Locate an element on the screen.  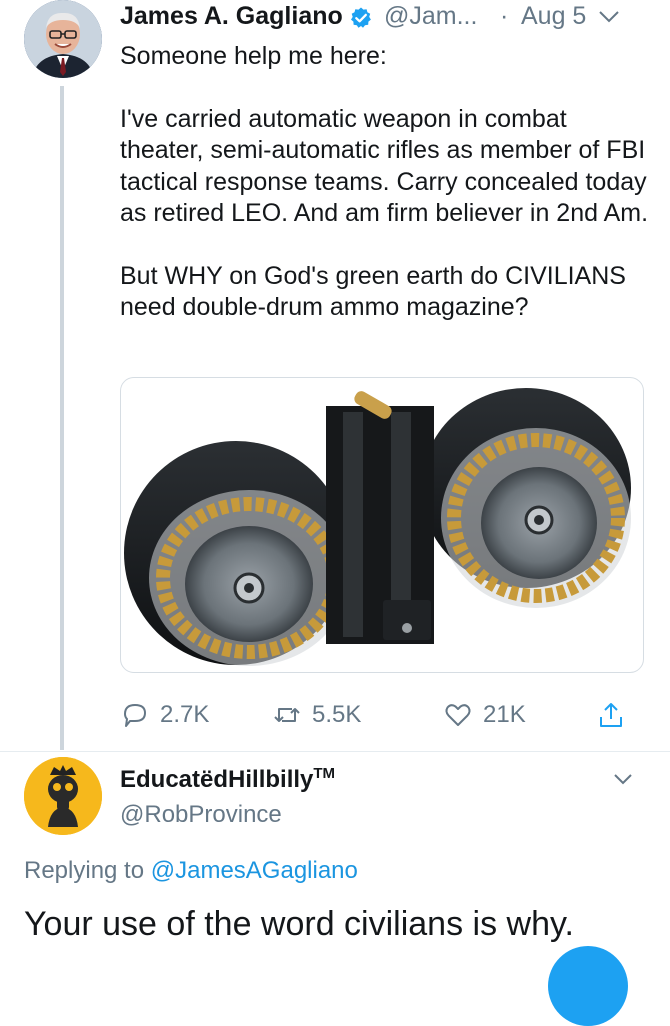
like-button: 21K is located at coordinates (484, 715).